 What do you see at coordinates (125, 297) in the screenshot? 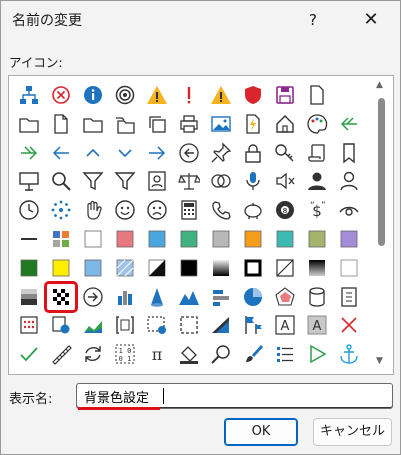
I see `bar-chart-icon` at bounding box center [125, 297].